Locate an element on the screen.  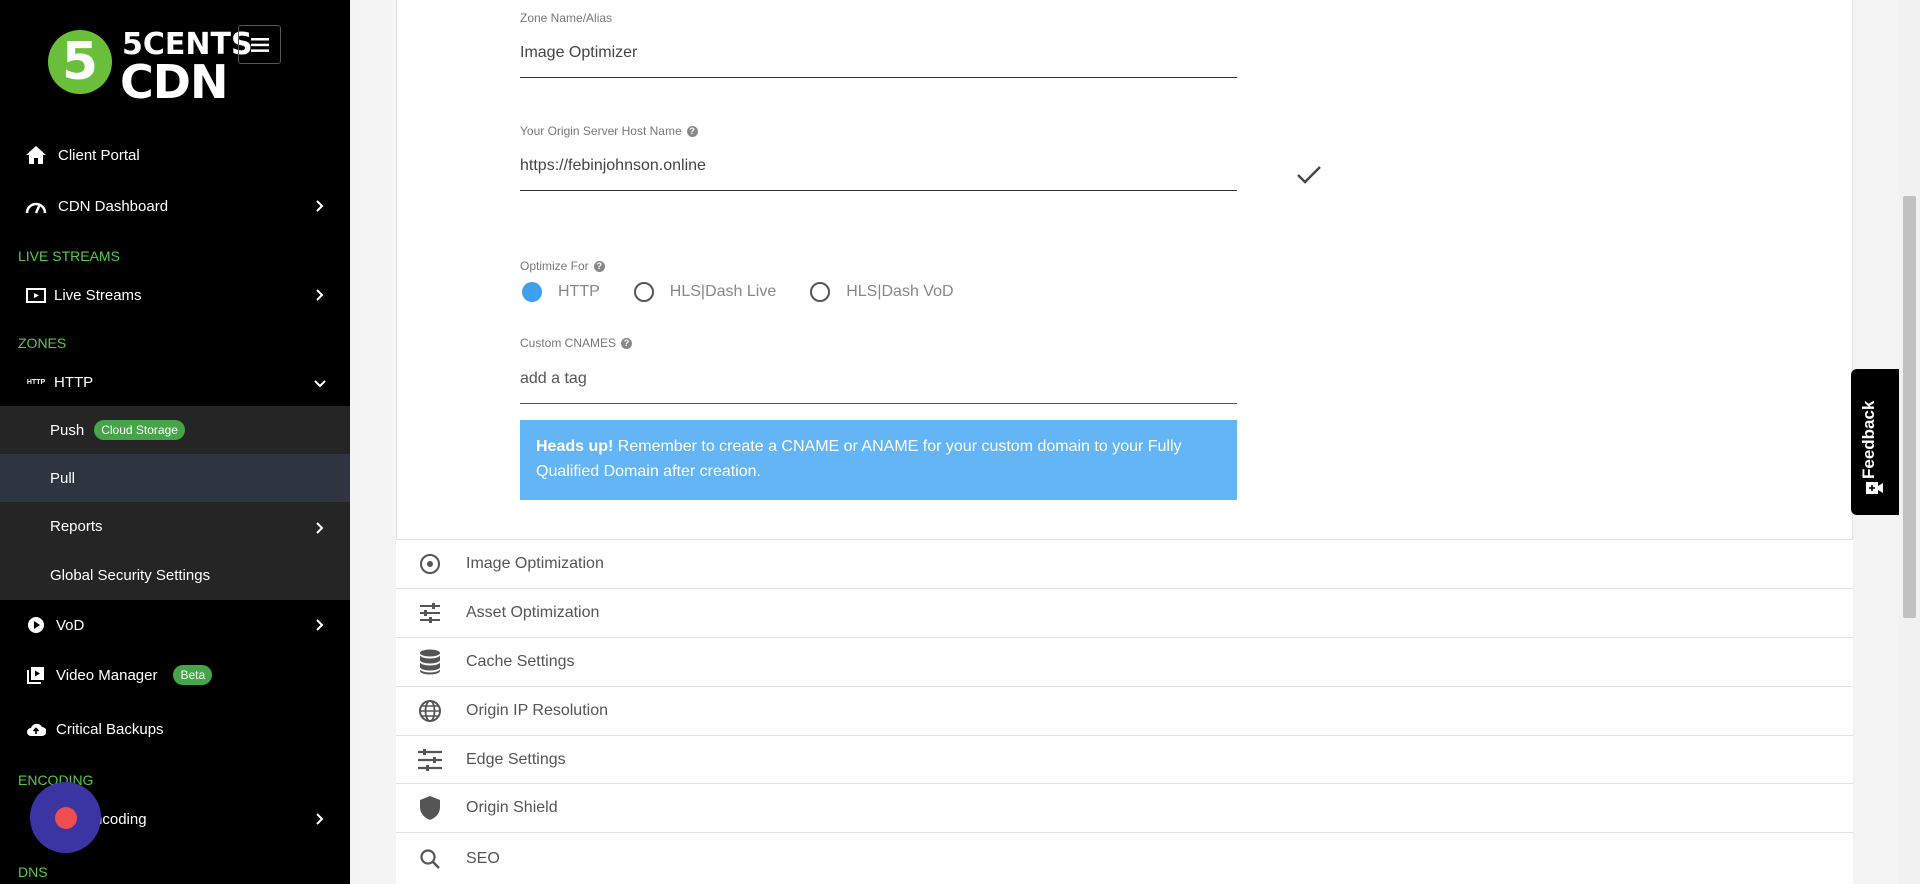
logo-digit: 5 is located at coordinates (80, 62).